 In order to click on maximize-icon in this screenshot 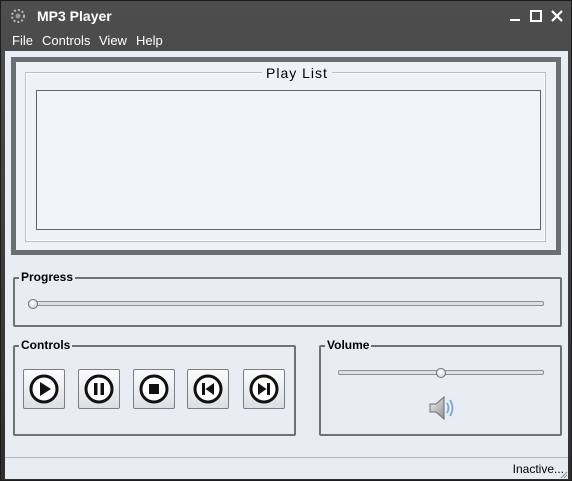, I will do `click(536, 16)`.